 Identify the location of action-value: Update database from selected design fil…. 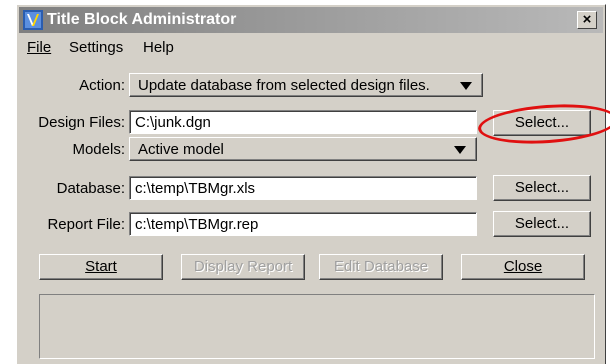
(284, 85).